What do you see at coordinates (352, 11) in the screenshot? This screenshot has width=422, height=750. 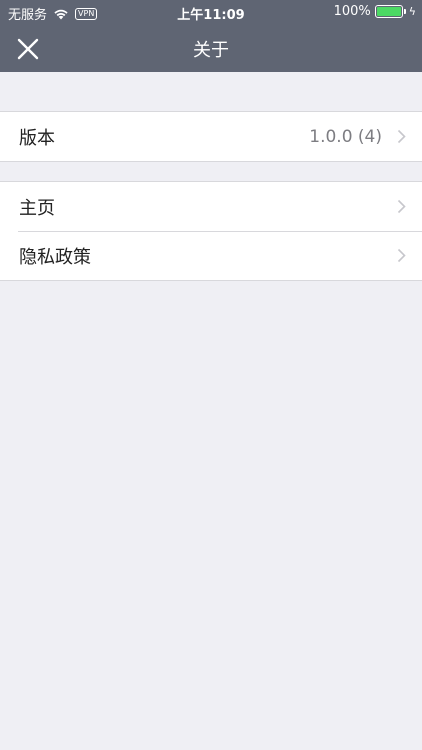 I see `battery-percent: 100%` at bounding box center [352, 11].